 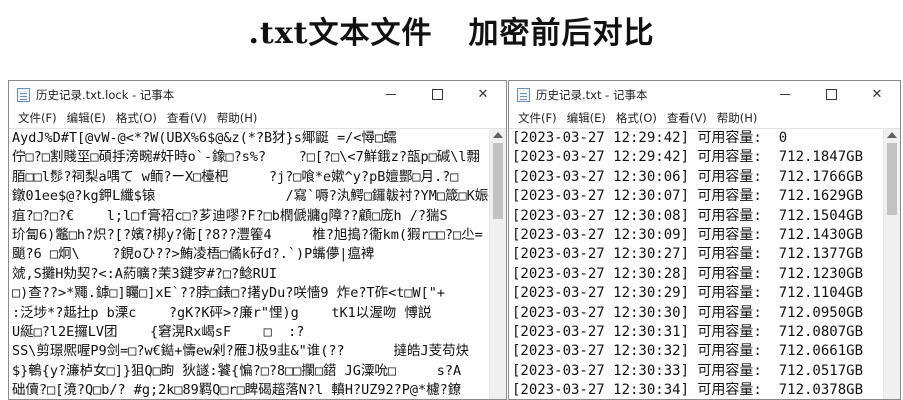 I want to click on text-line: :泛埗*?趆扗p b溧c ?gK?K砰>?廉r"悝)g tK1以渥吻 愽説, so click(x=222, y=312).